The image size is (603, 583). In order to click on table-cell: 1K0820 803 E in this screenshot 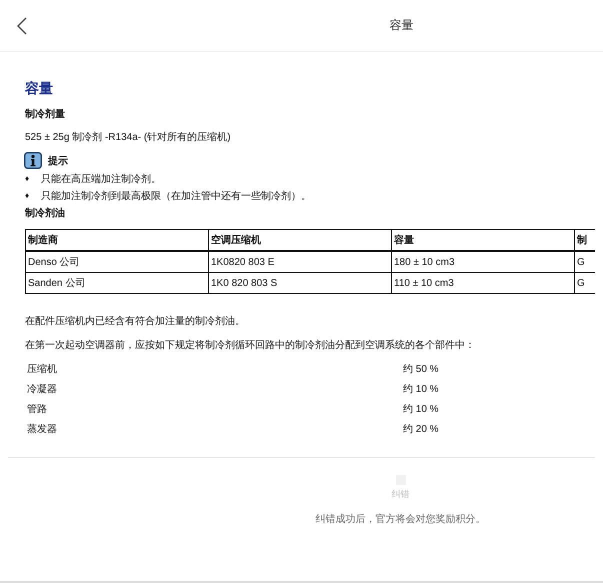, I will do `click(300, 261)`.